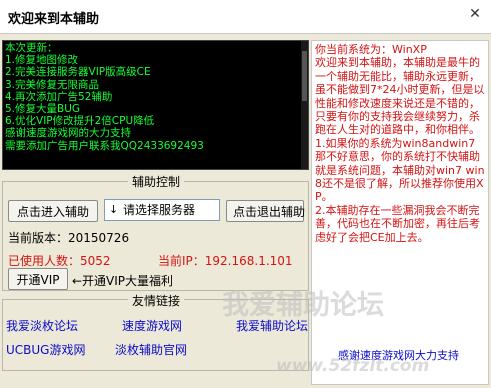 Image resolution: width=491 pixels, height=388 pixels. Describe the element at coordinates (54, 19) in the screenshot. I see `window-title: 欢迎来到本辅助` at that location.